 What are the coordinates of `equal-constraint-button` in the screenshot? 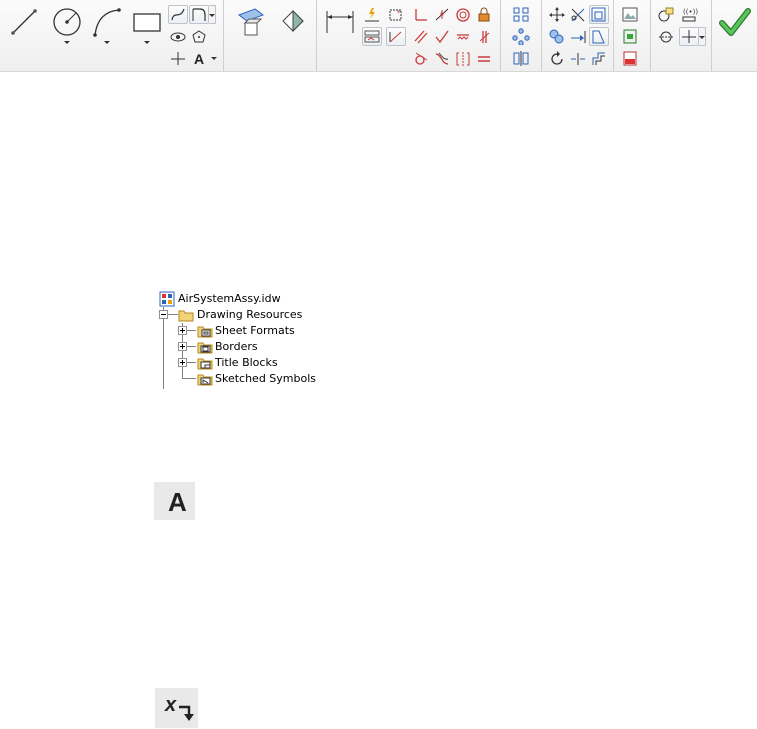 It's located at (484, 58).